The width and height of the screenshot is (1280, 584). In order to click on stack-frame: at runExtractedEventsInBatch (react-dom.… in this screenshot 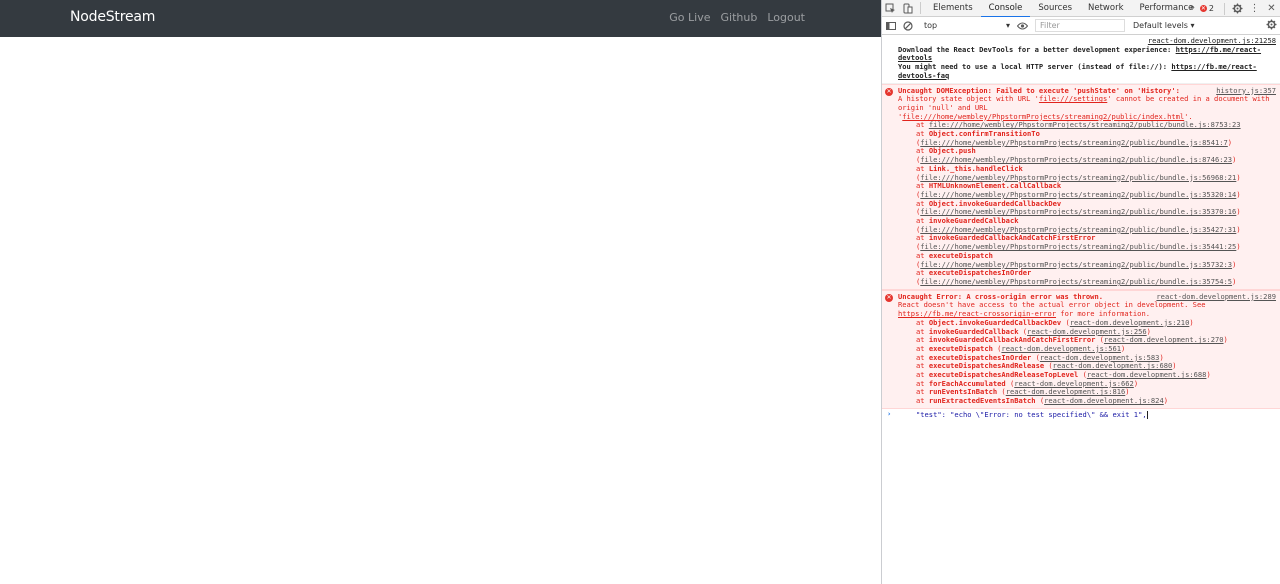, I will do `click(1042, 401)`.